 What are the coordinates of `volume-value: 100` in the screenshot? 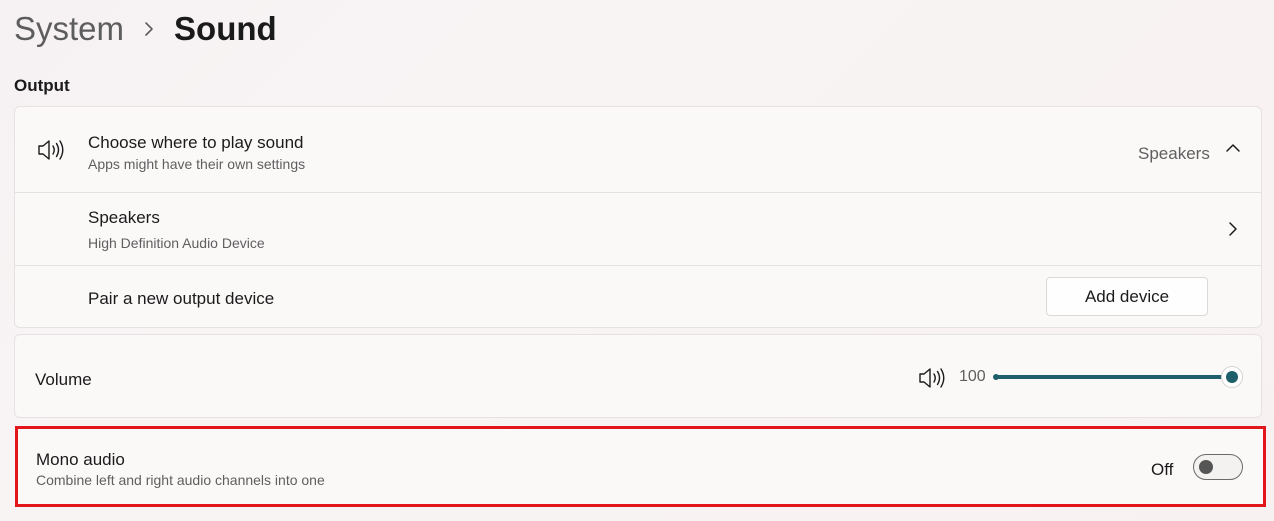 It's located at (972, 376).